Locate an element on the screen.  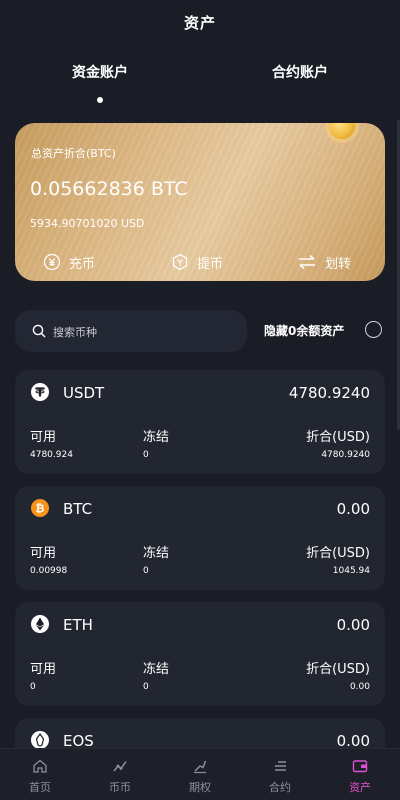
contract-icon is located at coordinates (280, 766).